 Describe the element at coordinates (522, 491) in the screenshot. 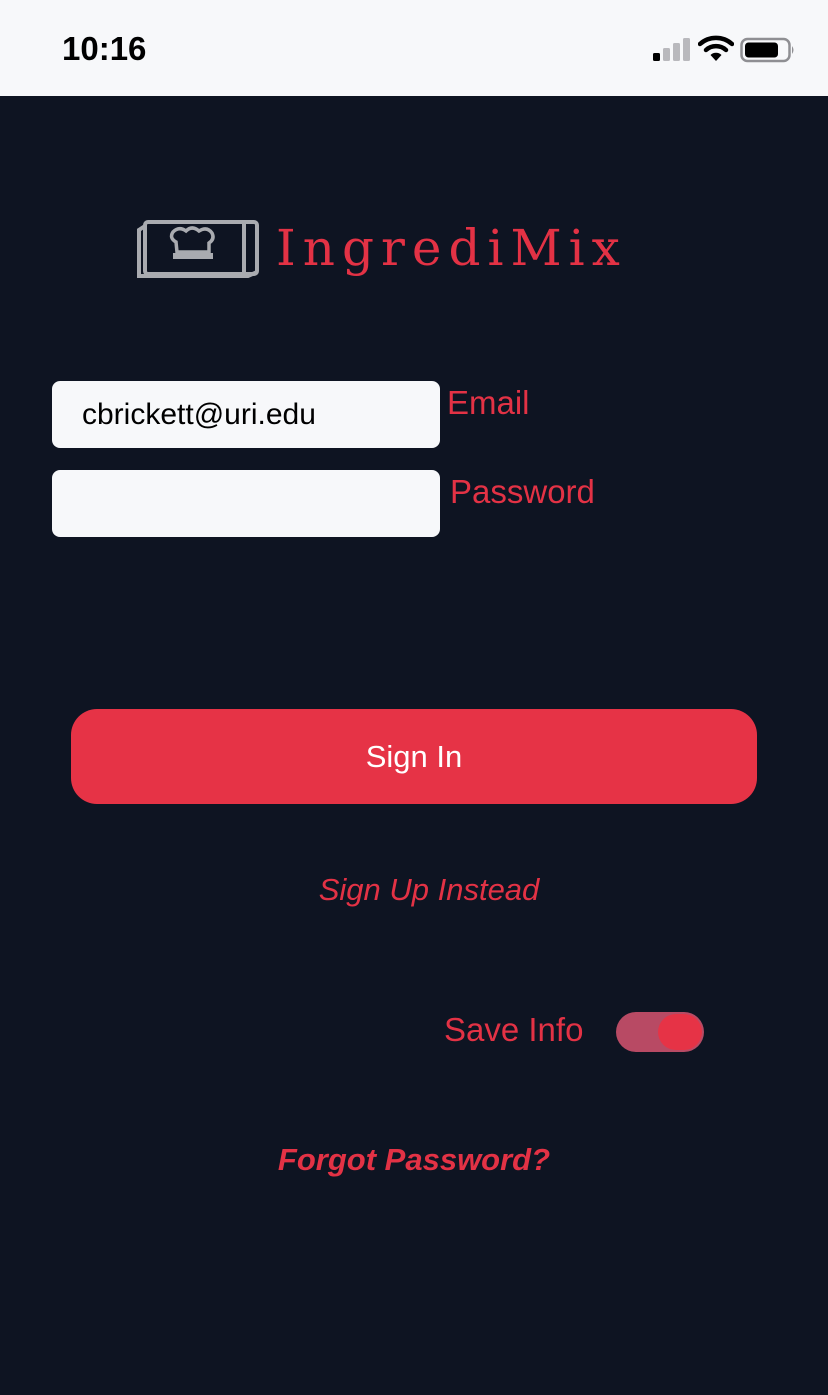

I see `password-label: Password` at that location.